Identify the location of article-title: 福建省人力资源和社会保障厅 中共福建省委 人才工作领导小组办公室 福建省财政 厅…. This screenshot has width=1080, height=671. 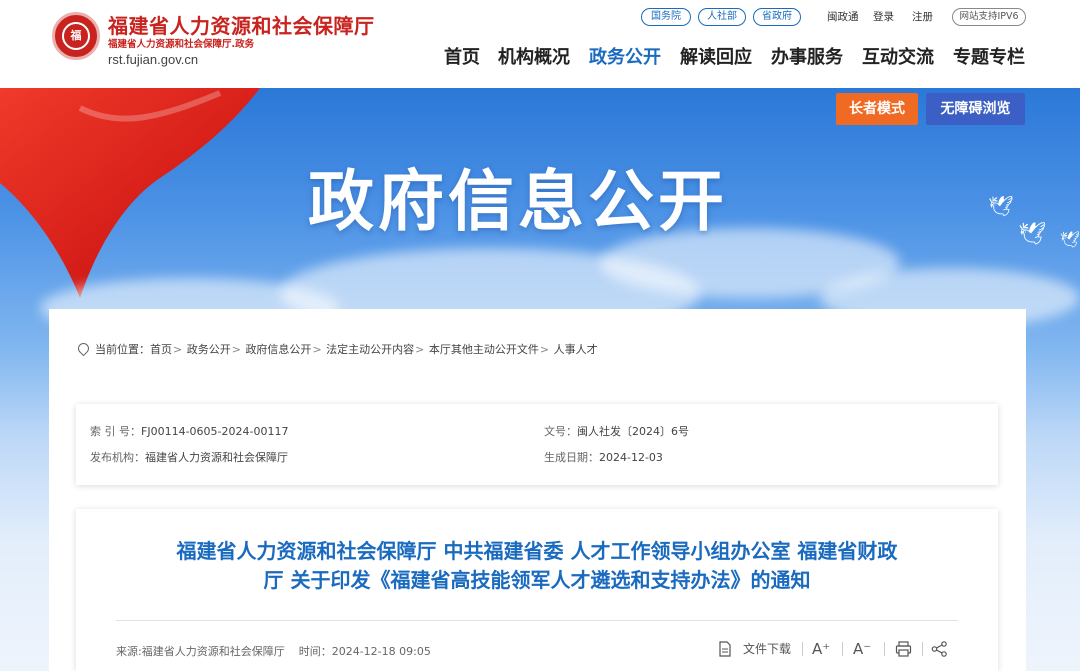
(537, 565).